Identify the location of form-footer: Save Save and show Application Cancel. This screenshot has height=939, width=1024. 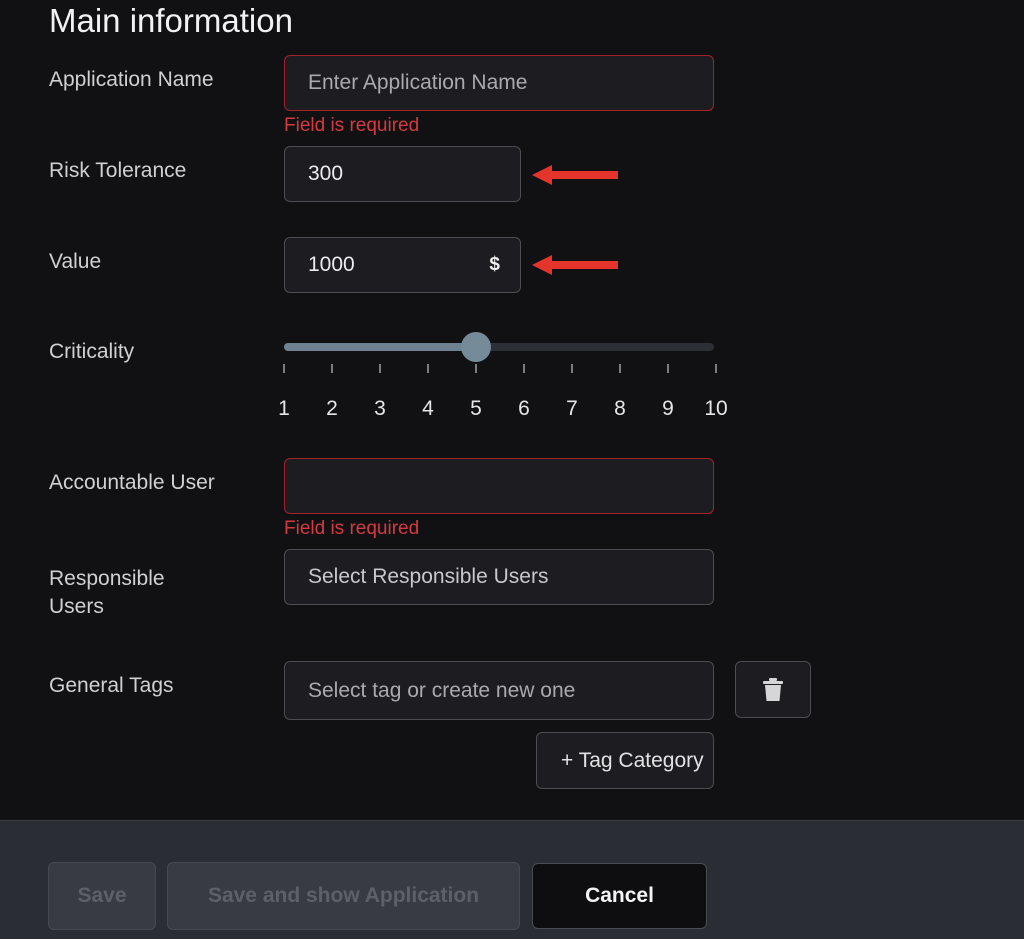
(512, 879).